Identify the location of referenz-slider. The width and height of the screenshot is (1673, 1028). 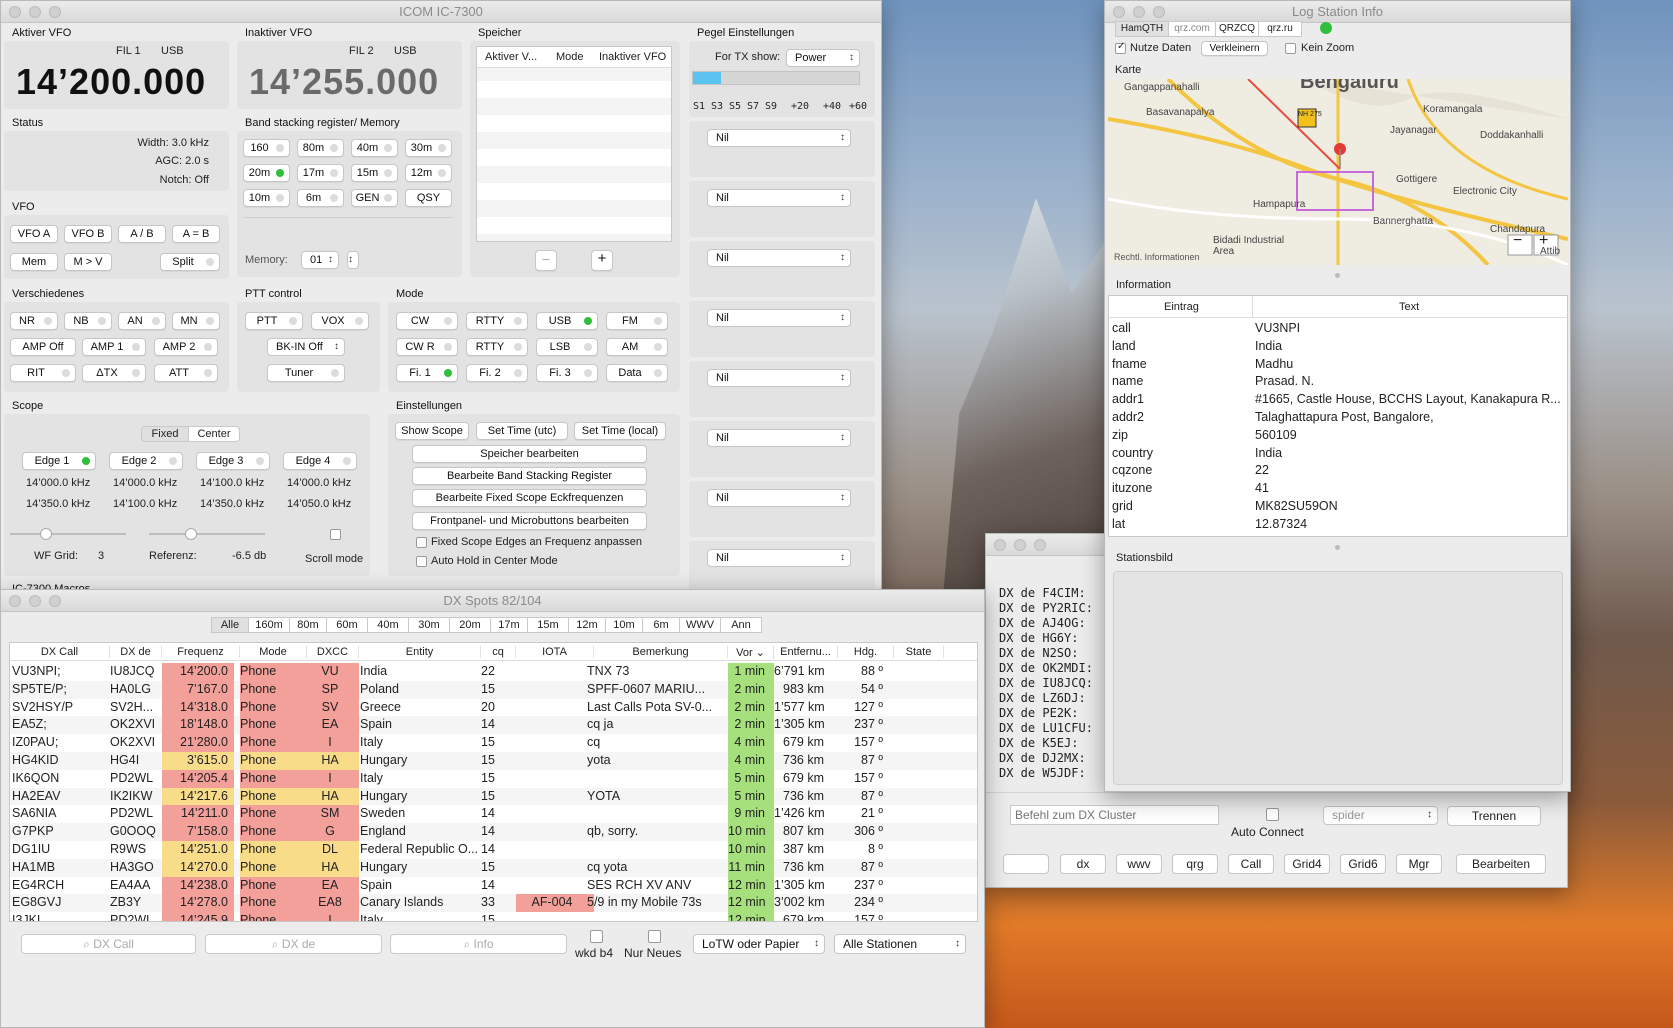
(207, 534).